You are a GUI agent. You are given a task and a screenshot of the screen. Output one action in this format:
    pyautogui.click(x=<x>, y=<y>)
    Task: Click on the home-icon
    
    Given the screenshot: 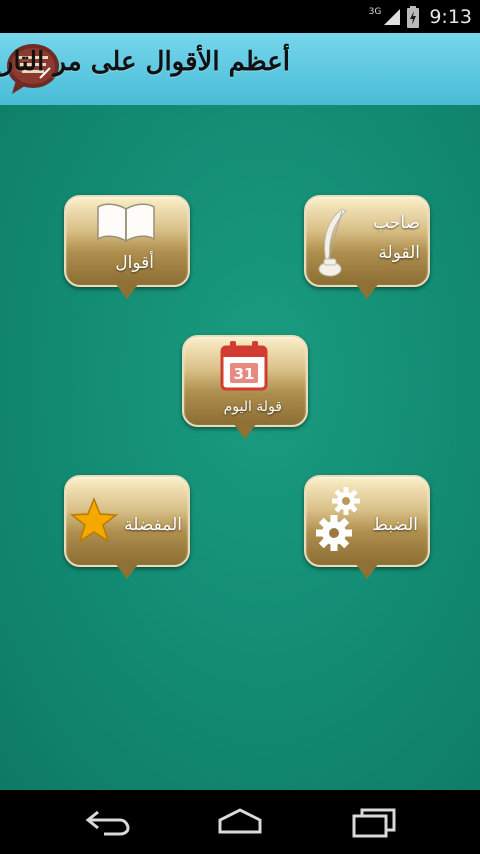 What is the action you would take?
    pyautogui.click(x=240, y=822)
    